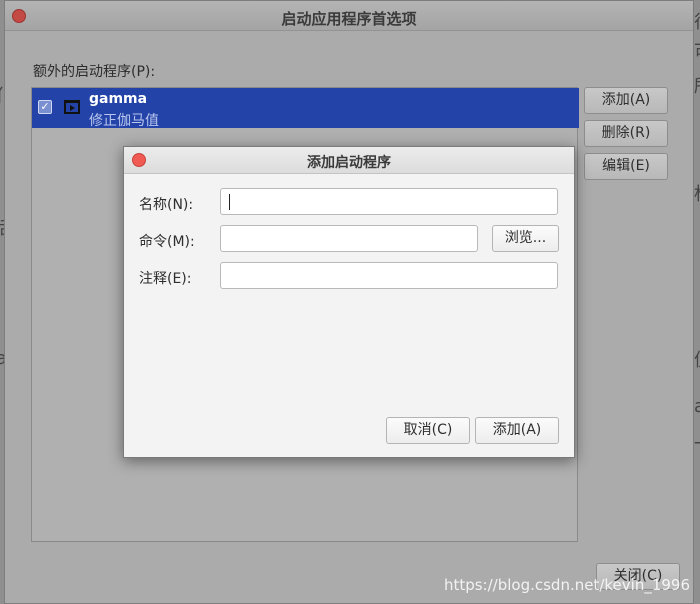  I want to click on startup-programs-label: 额外的启动程序(P):, so click(94, 72).